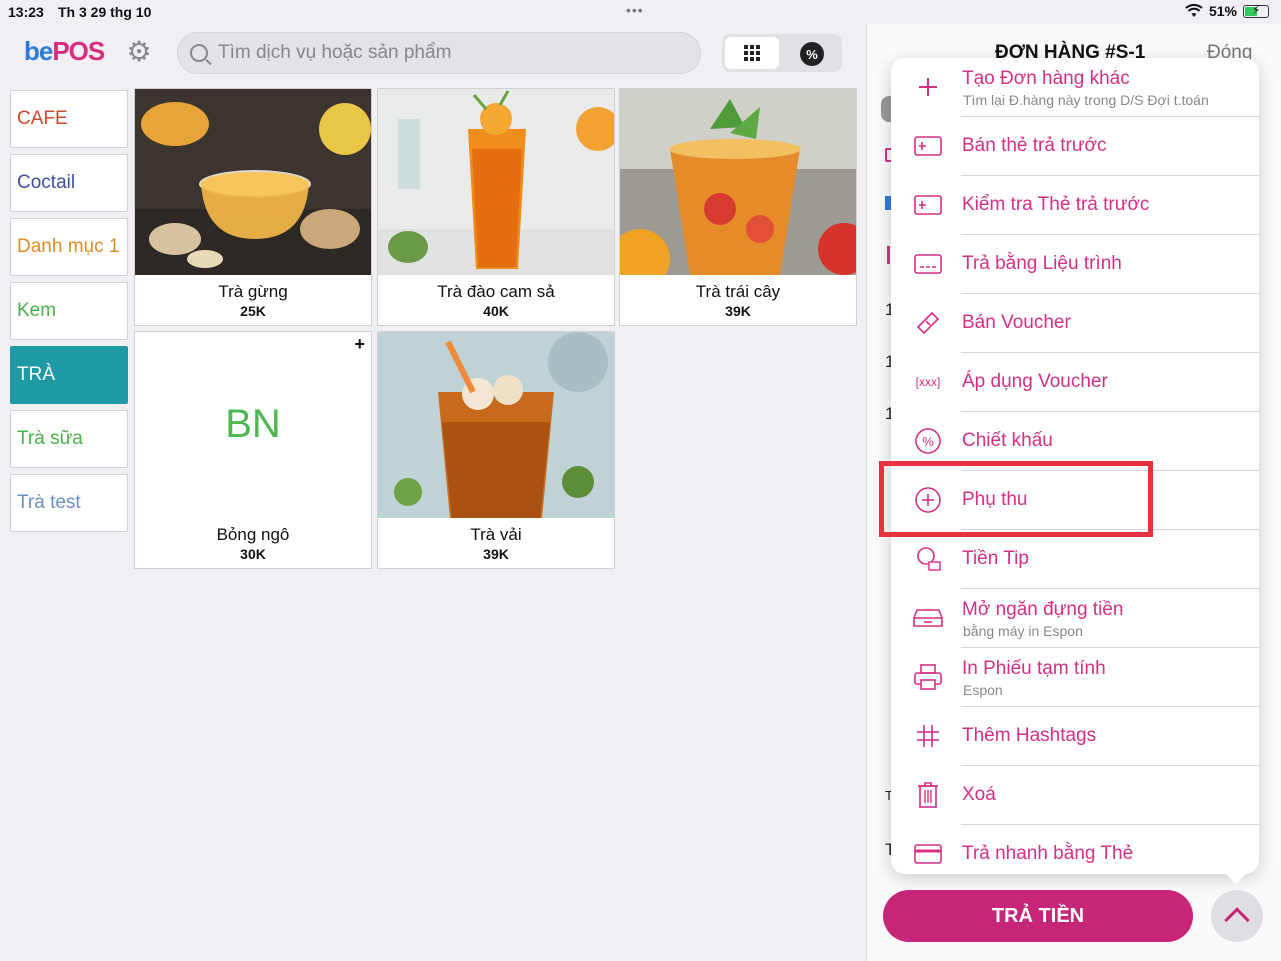 This screenshot has height=961, width=1281. I want to click on product-image-lychee-tea, so click(496, 425).